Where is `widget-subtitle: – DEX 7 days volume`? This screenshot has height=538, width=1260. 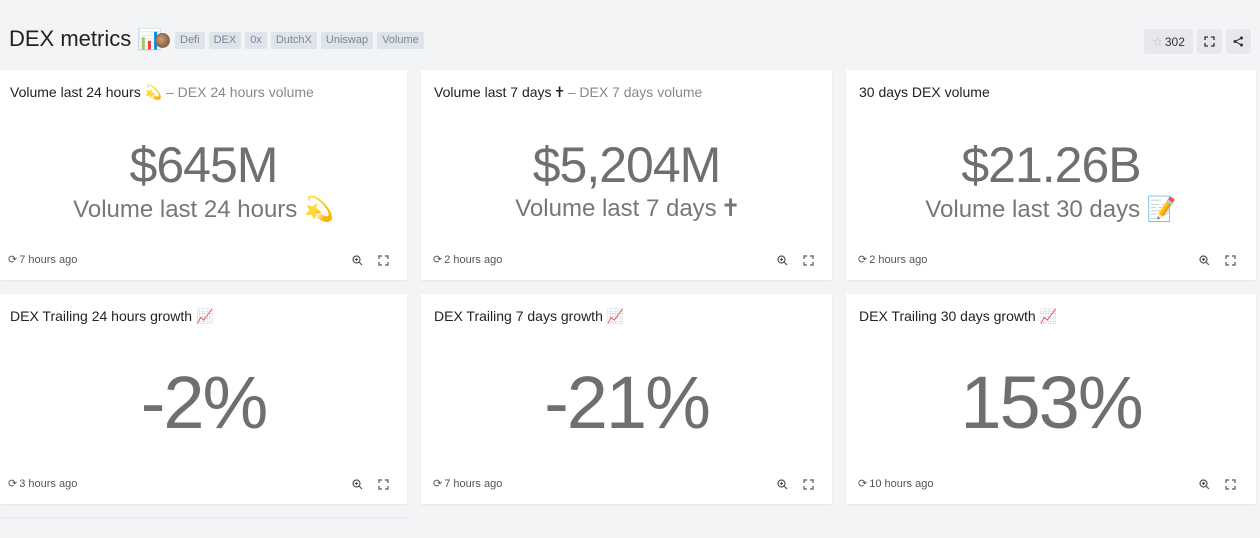 widget-subtitle: – DEX 7 days volume is located at coordinates (633, 92).